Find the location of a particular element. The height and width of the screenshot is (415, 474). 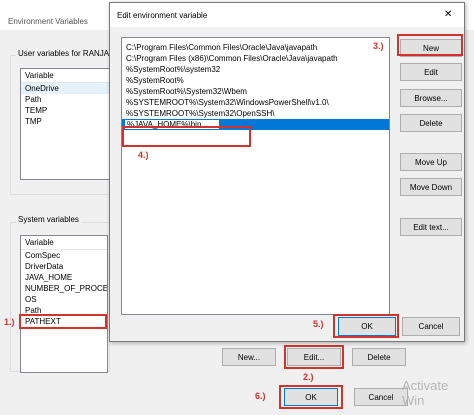

annotation-label-step2: 2.) is located at coordinates (308, 377).